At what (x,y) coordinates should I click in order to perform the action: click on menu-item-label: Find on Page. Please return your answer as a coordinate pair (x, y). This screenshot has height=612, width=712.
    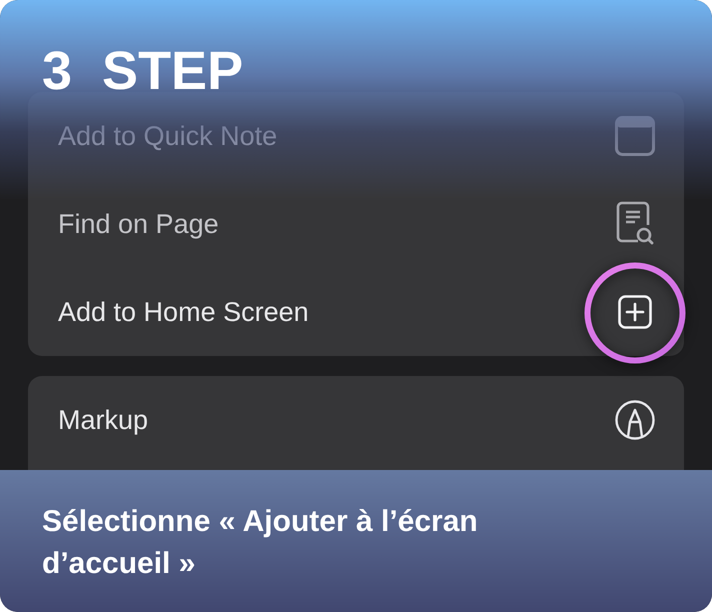
    Looking at the image, I should click on (138, 224).